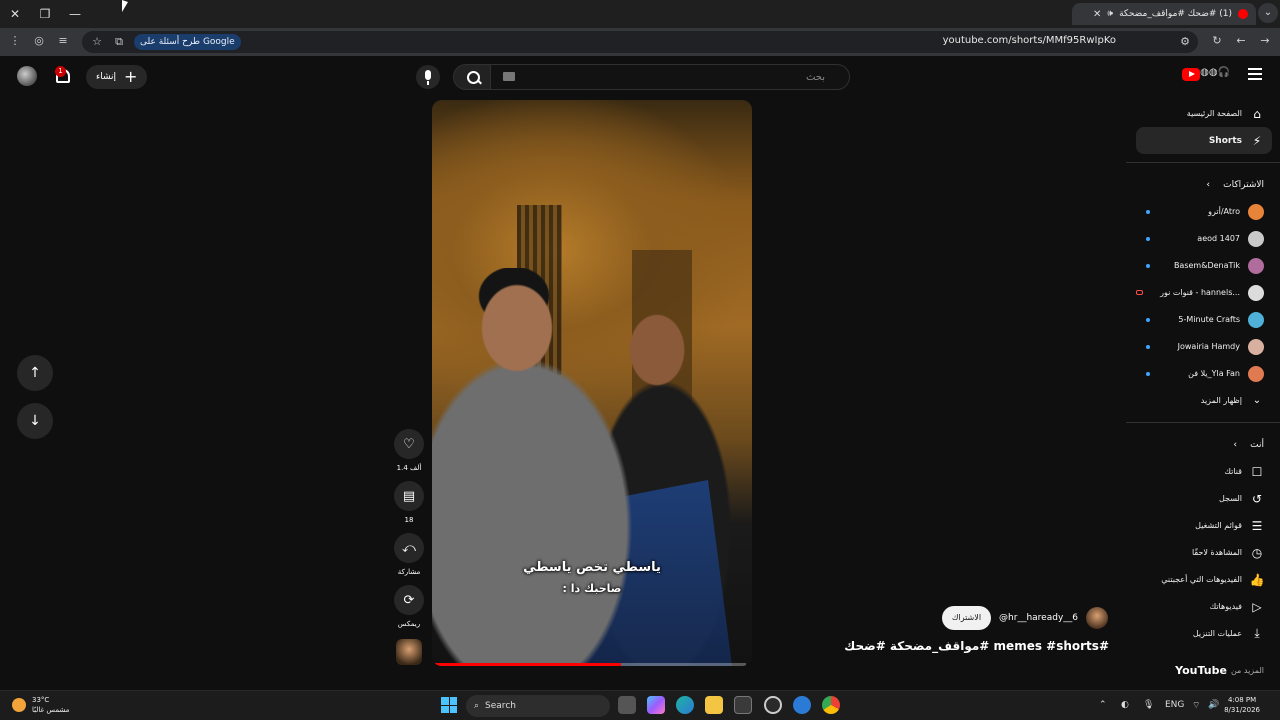 This screenshot has width=1280, height=720. Describe the element at coordinates (1268, 13) in the screenshot. I see `tab-search-button: ⌄` at that location.